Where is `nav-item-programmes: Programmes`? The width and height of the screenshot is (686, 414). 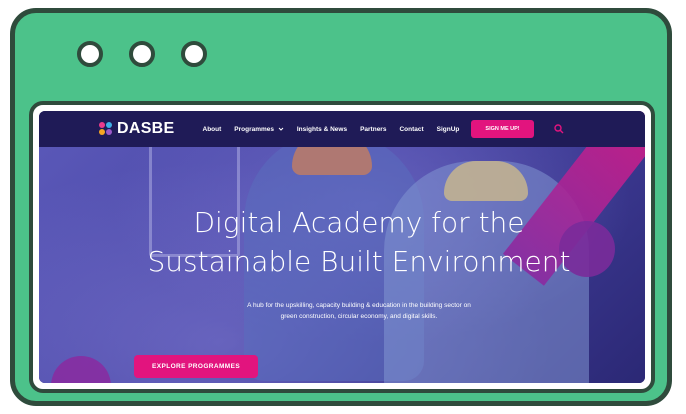
nav-item-programmes: Programmes is located at coordinates (259, 129).